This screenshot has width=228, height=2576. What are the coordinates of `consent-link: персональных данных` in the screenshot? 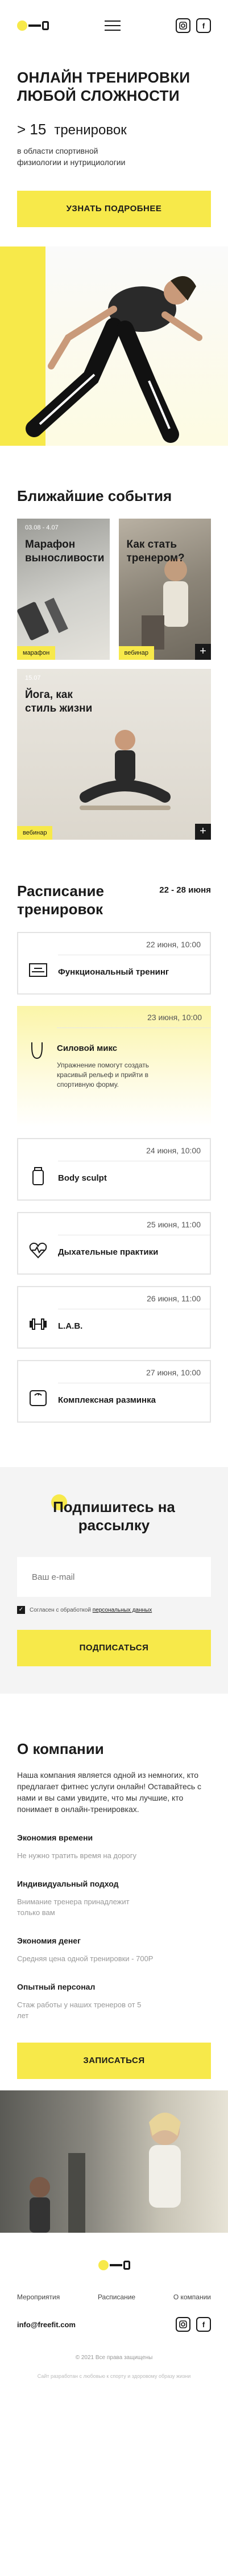 It's located at (122, 1610).